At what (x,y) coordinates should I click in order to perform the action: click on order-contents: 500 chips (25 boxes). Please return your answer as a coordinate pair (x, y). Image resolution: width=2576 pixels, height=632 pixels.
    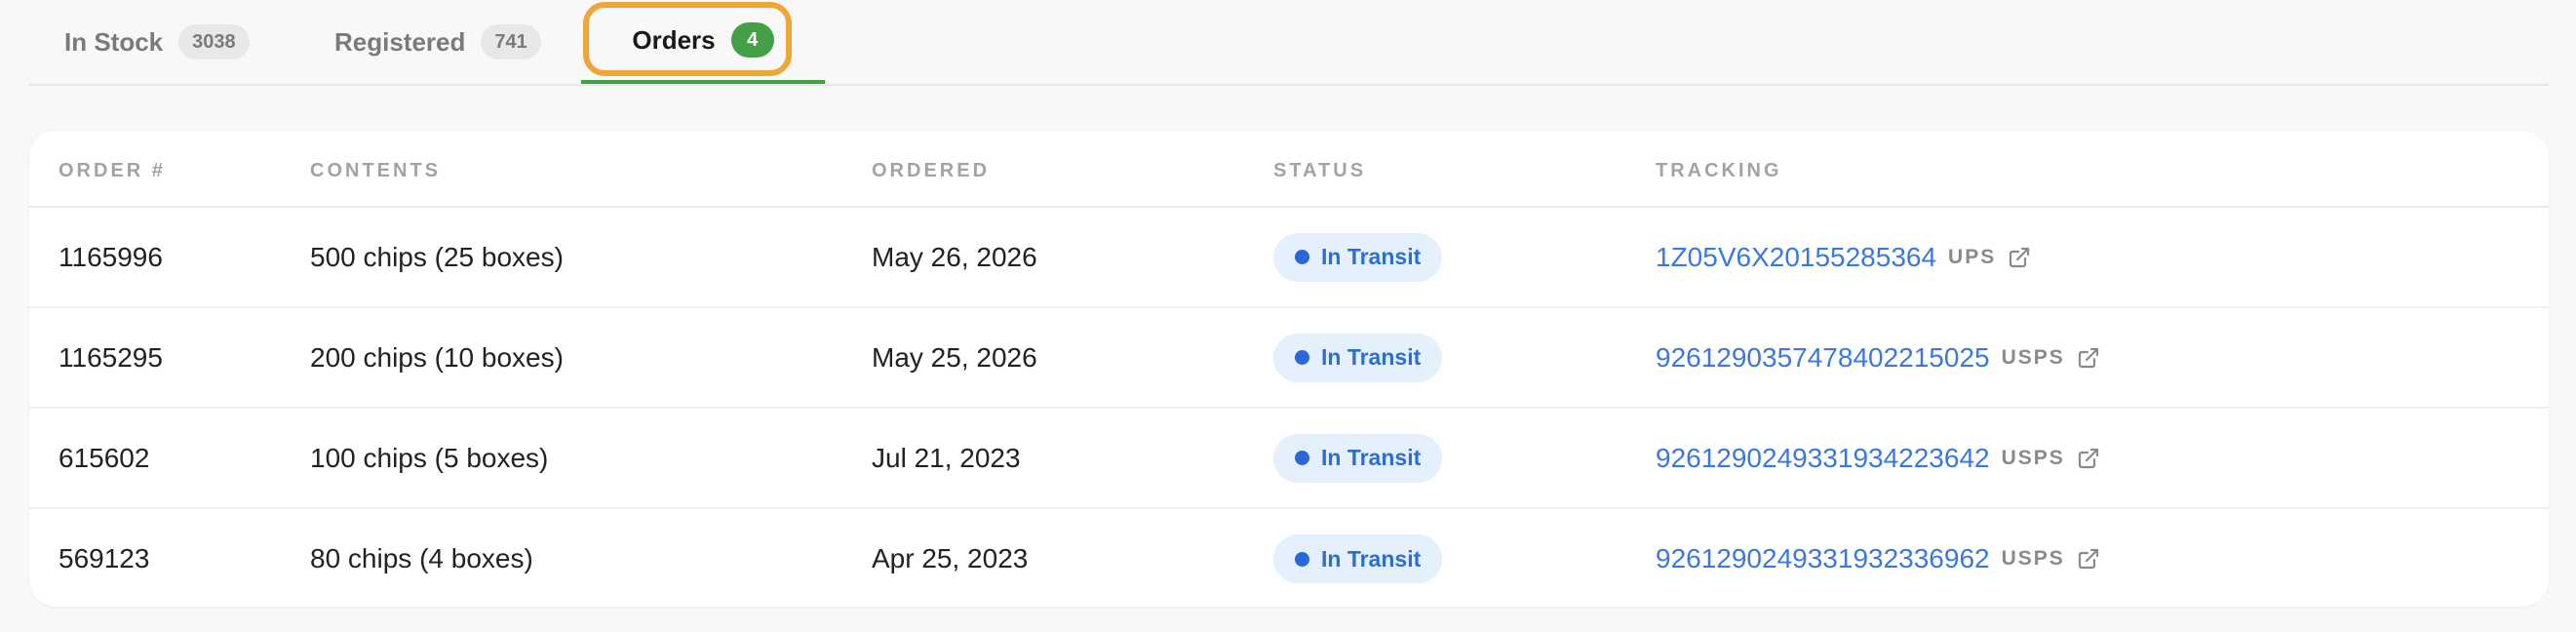
    Looking at the image, I should click on (437, 256).